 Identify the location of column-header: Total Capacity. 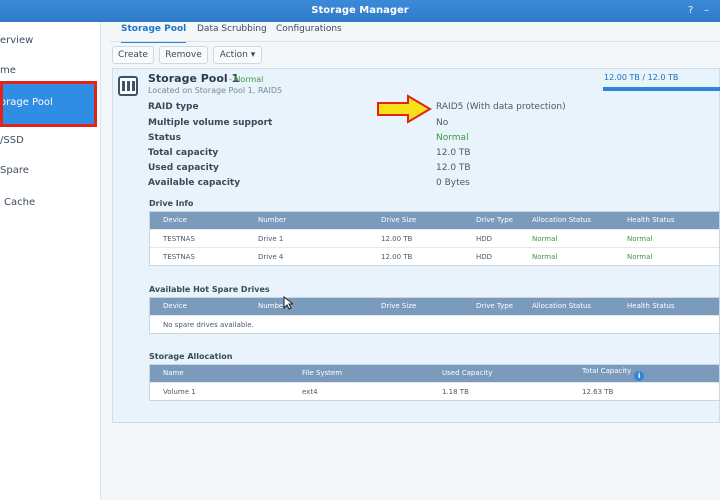
(607, 371).